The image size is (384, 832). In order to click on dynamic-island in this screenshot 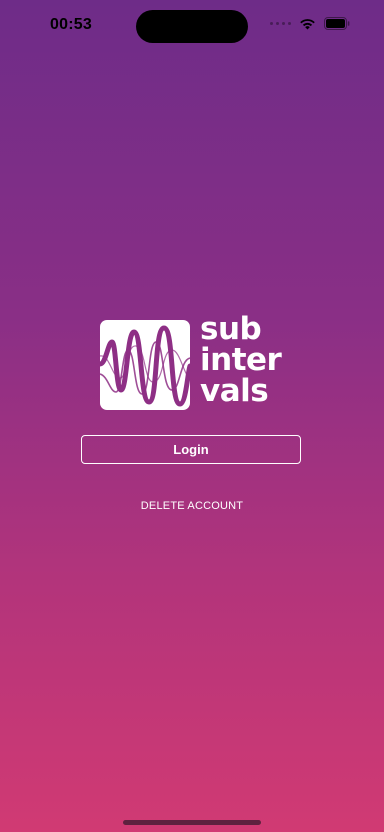, I will do `click(192, 26)`.